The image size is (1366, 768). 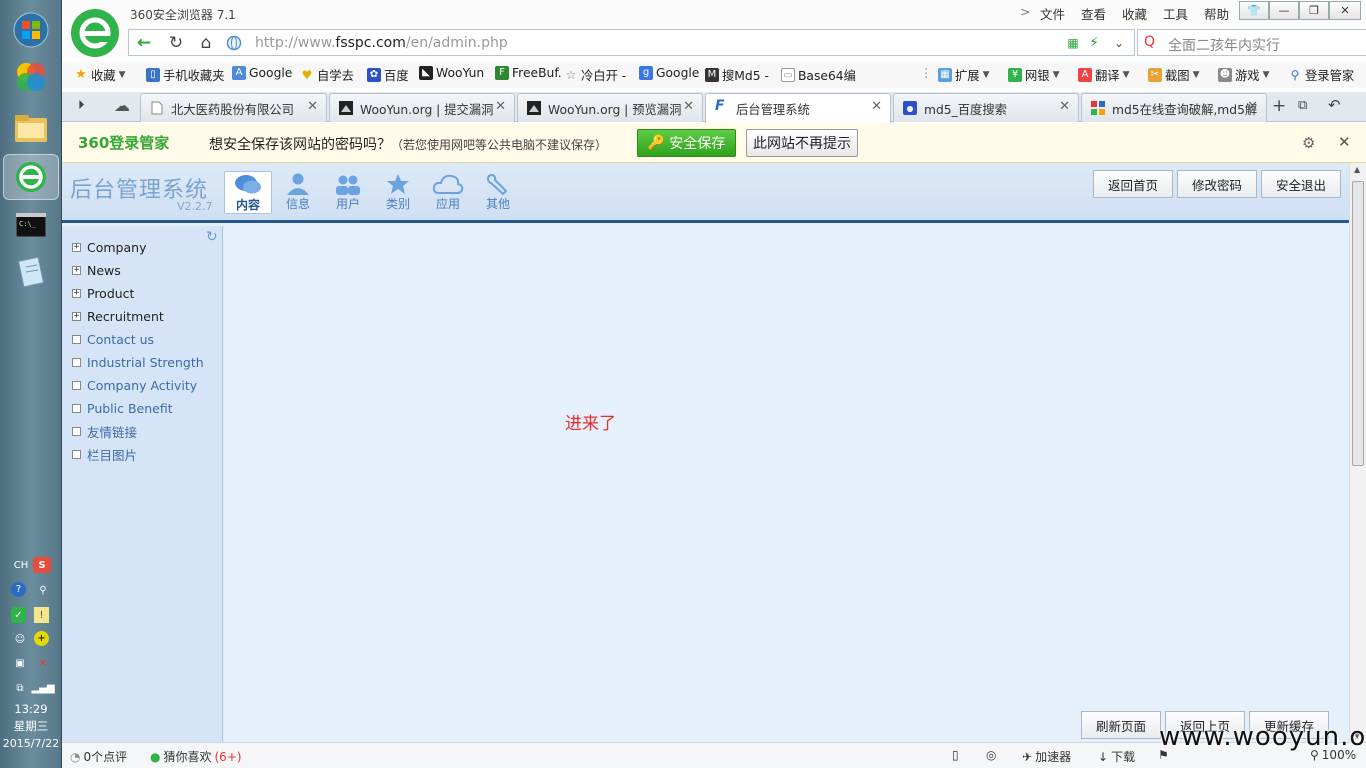 I want to click on close-window-button: ✕, so click(x=1345, y=10).